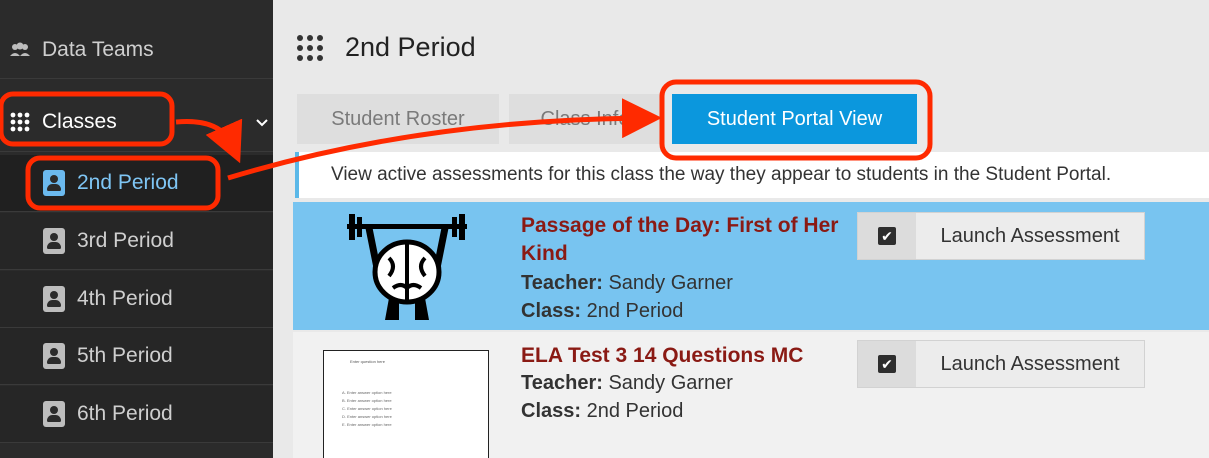  Describe the element at coordinates (128, 182) in the screenshot. I see `sidebar-item-label: 2nd Period` at that location.